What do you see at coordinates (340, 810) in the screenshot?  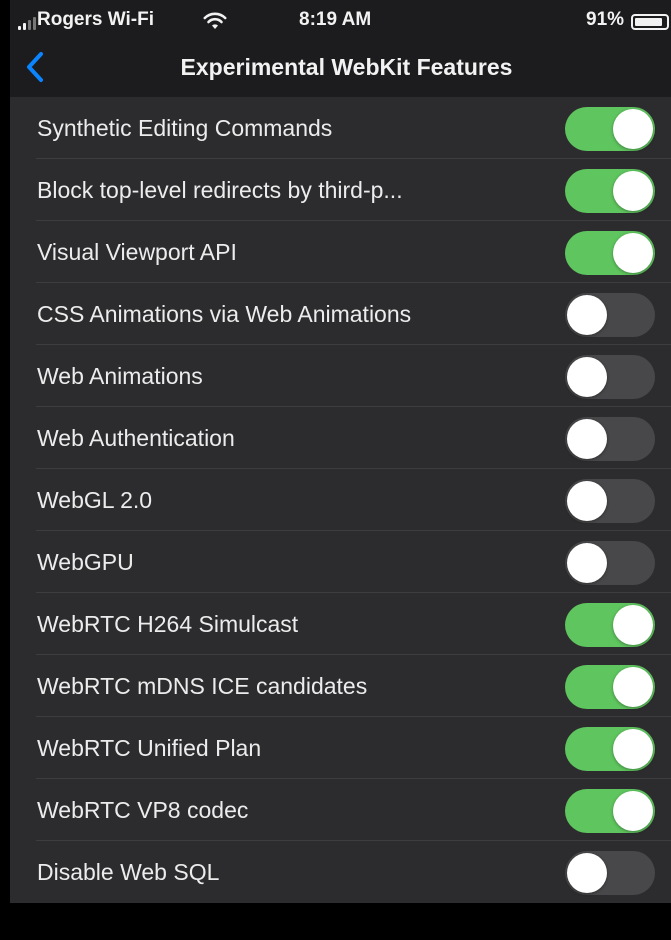 I see `setting-row: WebRTC VP8 codec` at bounding box center [340, 810].